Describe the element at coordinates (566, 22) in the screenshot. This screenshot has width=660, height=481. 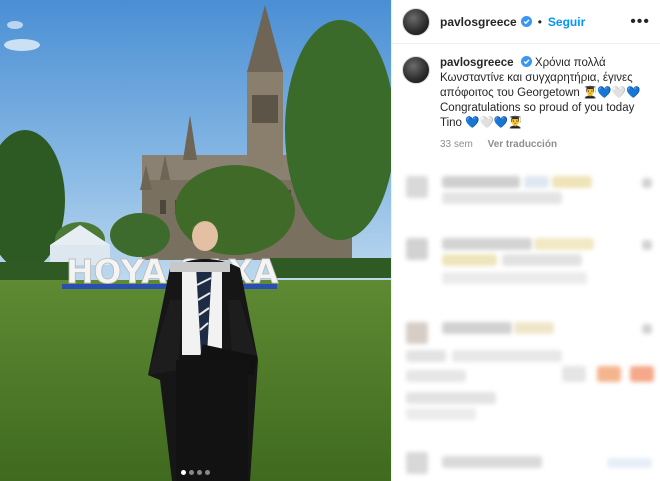
I see `follow-button: Seguir` at that location.